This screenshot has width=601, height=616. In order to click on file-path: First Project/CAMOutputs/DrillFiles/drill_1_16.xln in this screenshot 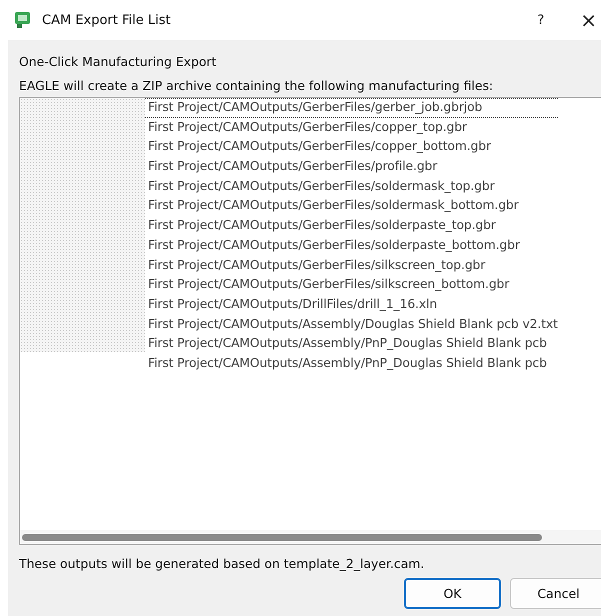, I will do `click(351, 304)`.